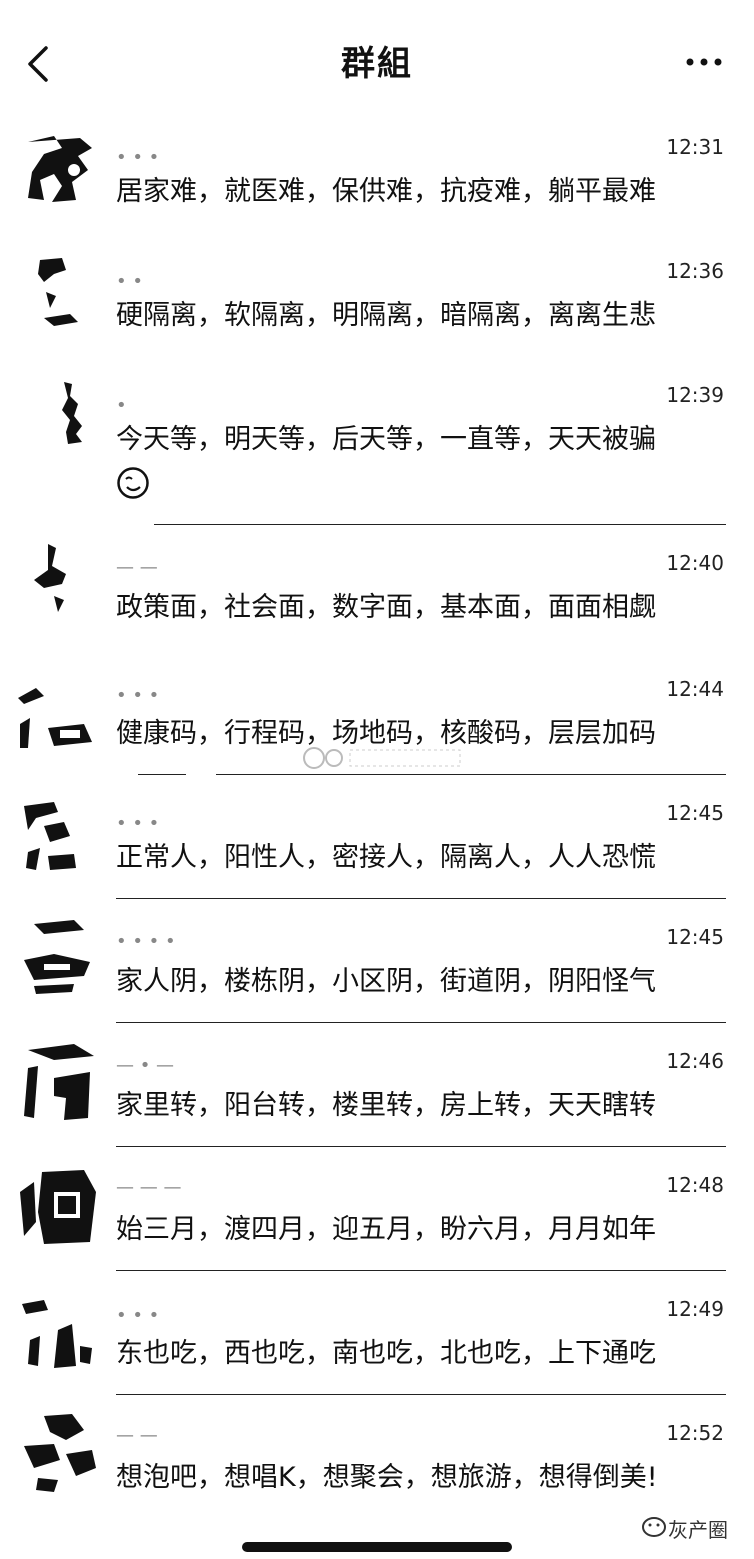 The width and height of the screenshot is (754, 1559). Describe the element at coordinates (695, 563) in the screenshot. I see `message-time: 12:40` at that location.